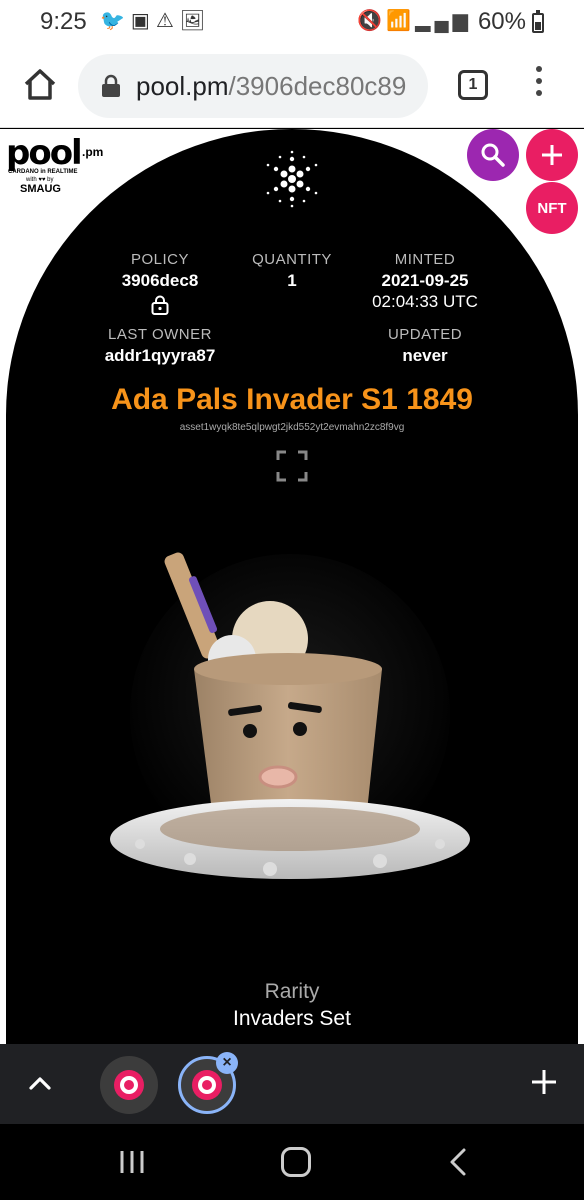  Describe the element at coordinates (132, 1162) in the screenshot. I see `recent-apps-icon` at that location.